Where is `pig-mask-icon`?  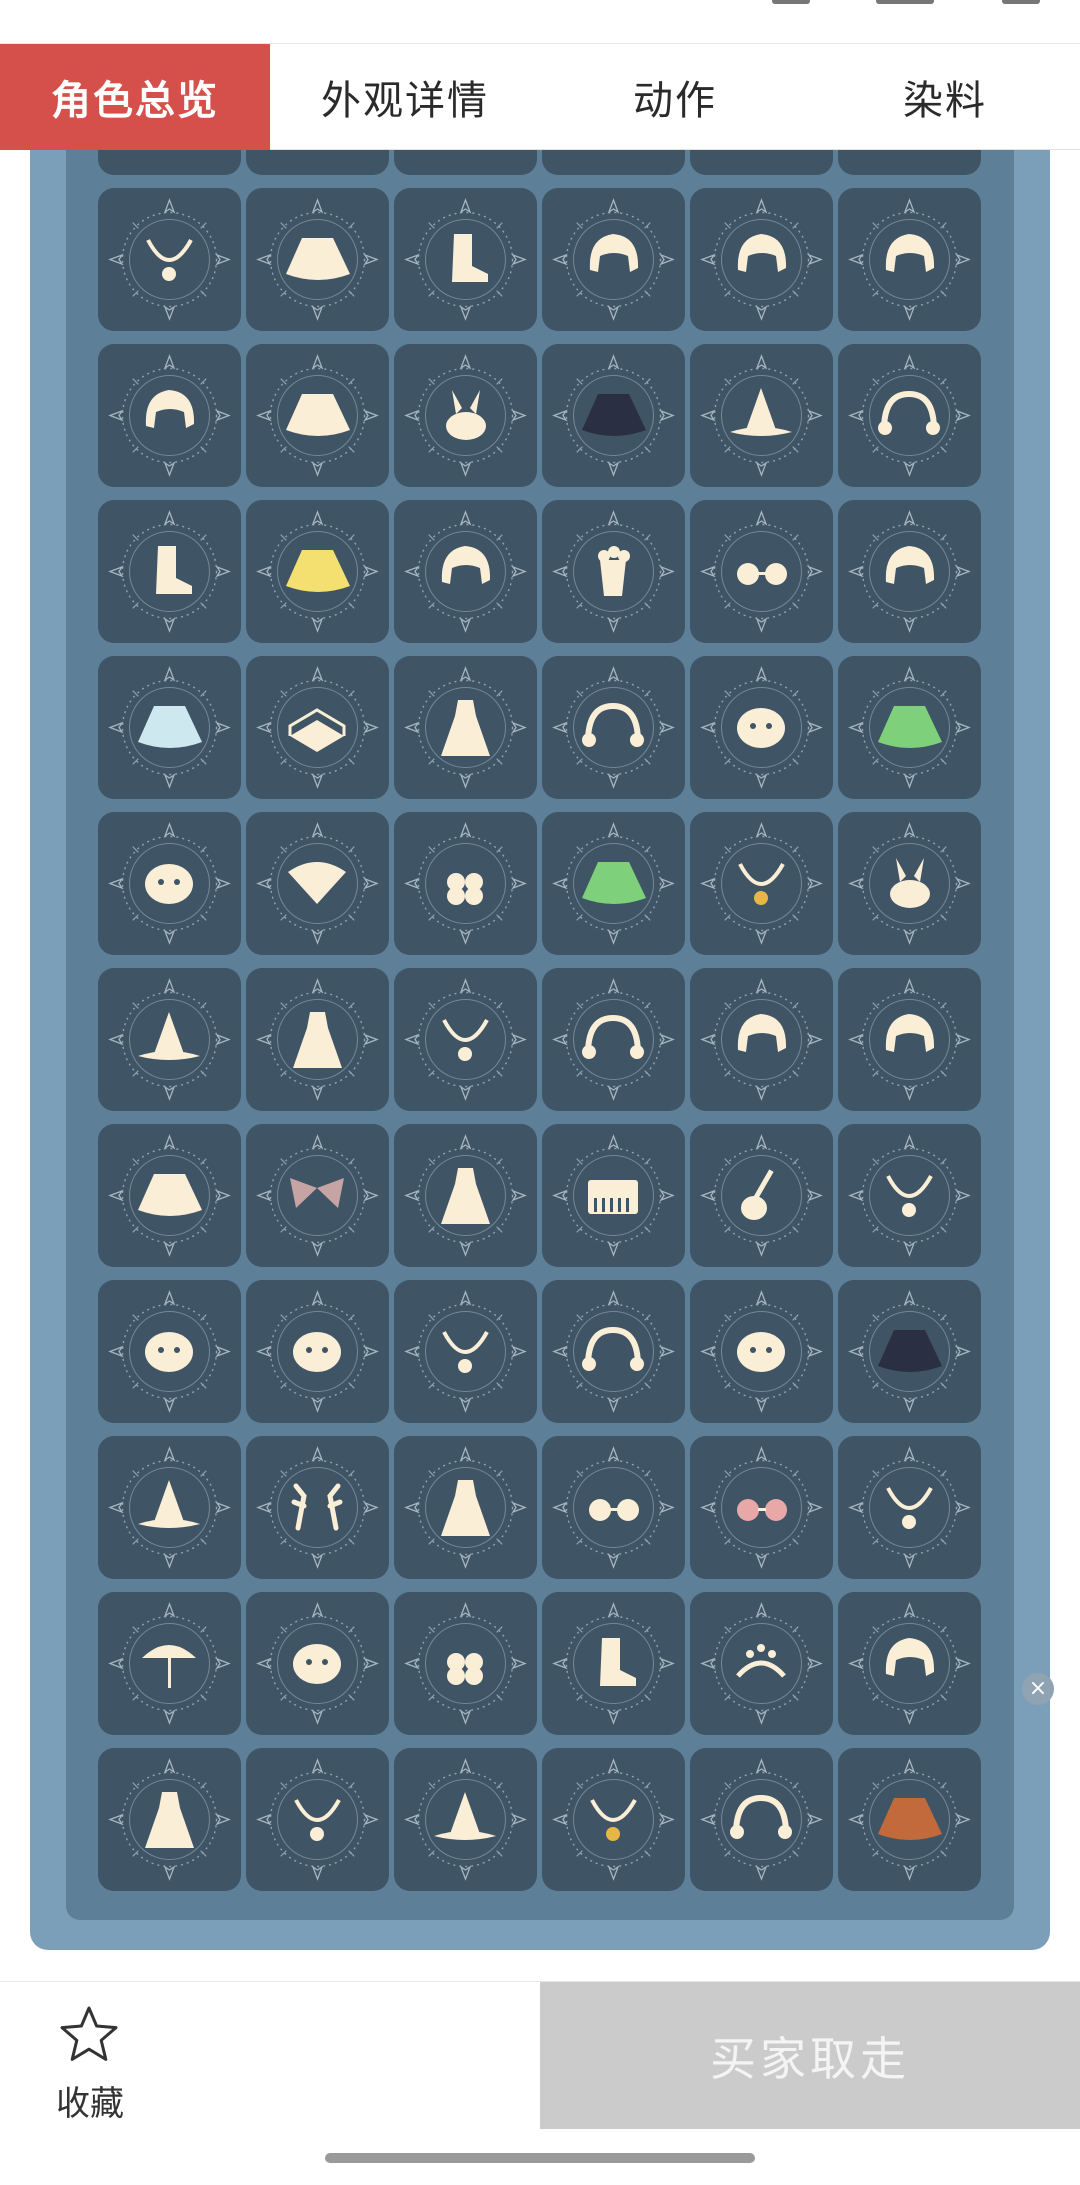
pig-mask-icon is located at coordinates (169, 1351).